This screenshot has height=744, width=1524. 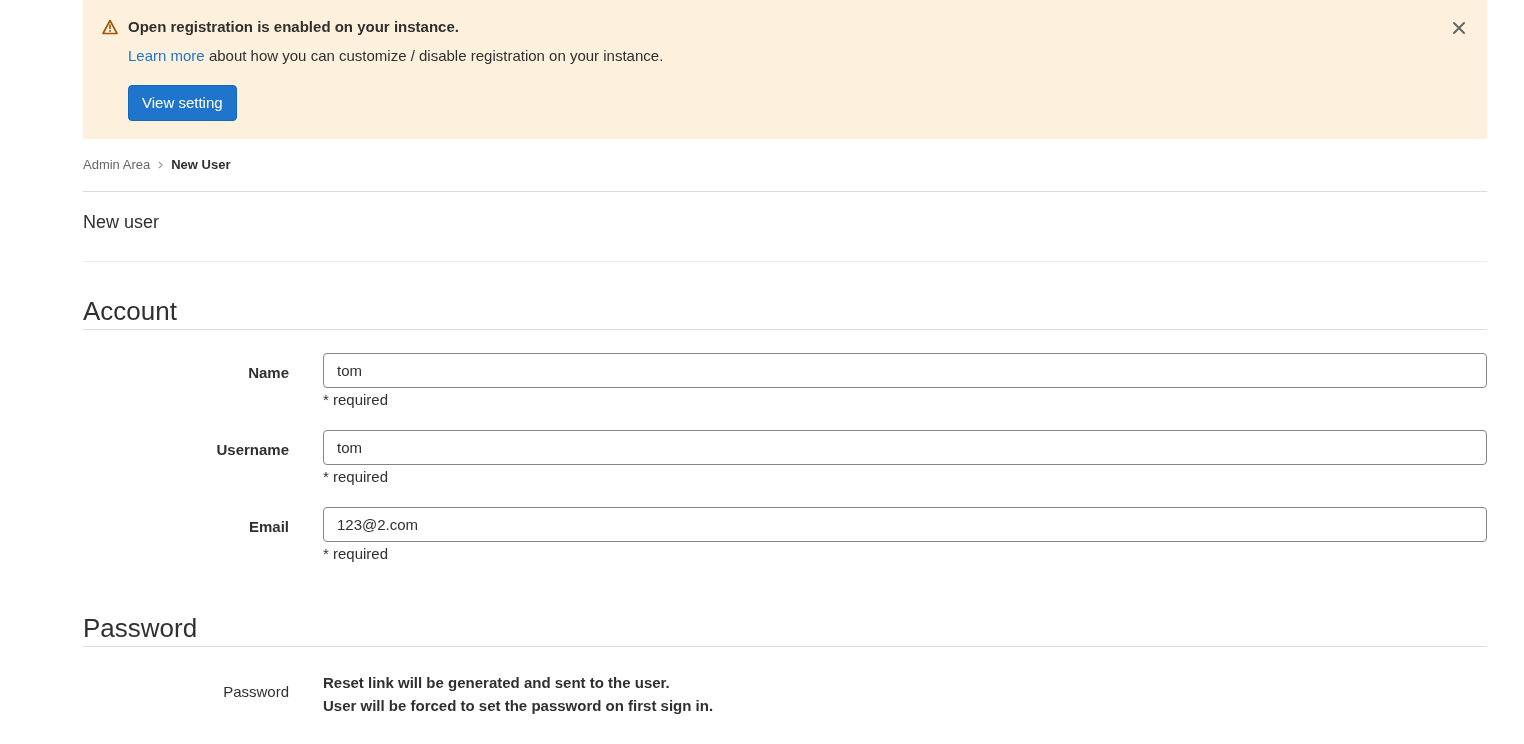 What do you see at coordinates (252, 450) in the screenshot?
I see `field-label: Username` at bounding box center [252, 450].